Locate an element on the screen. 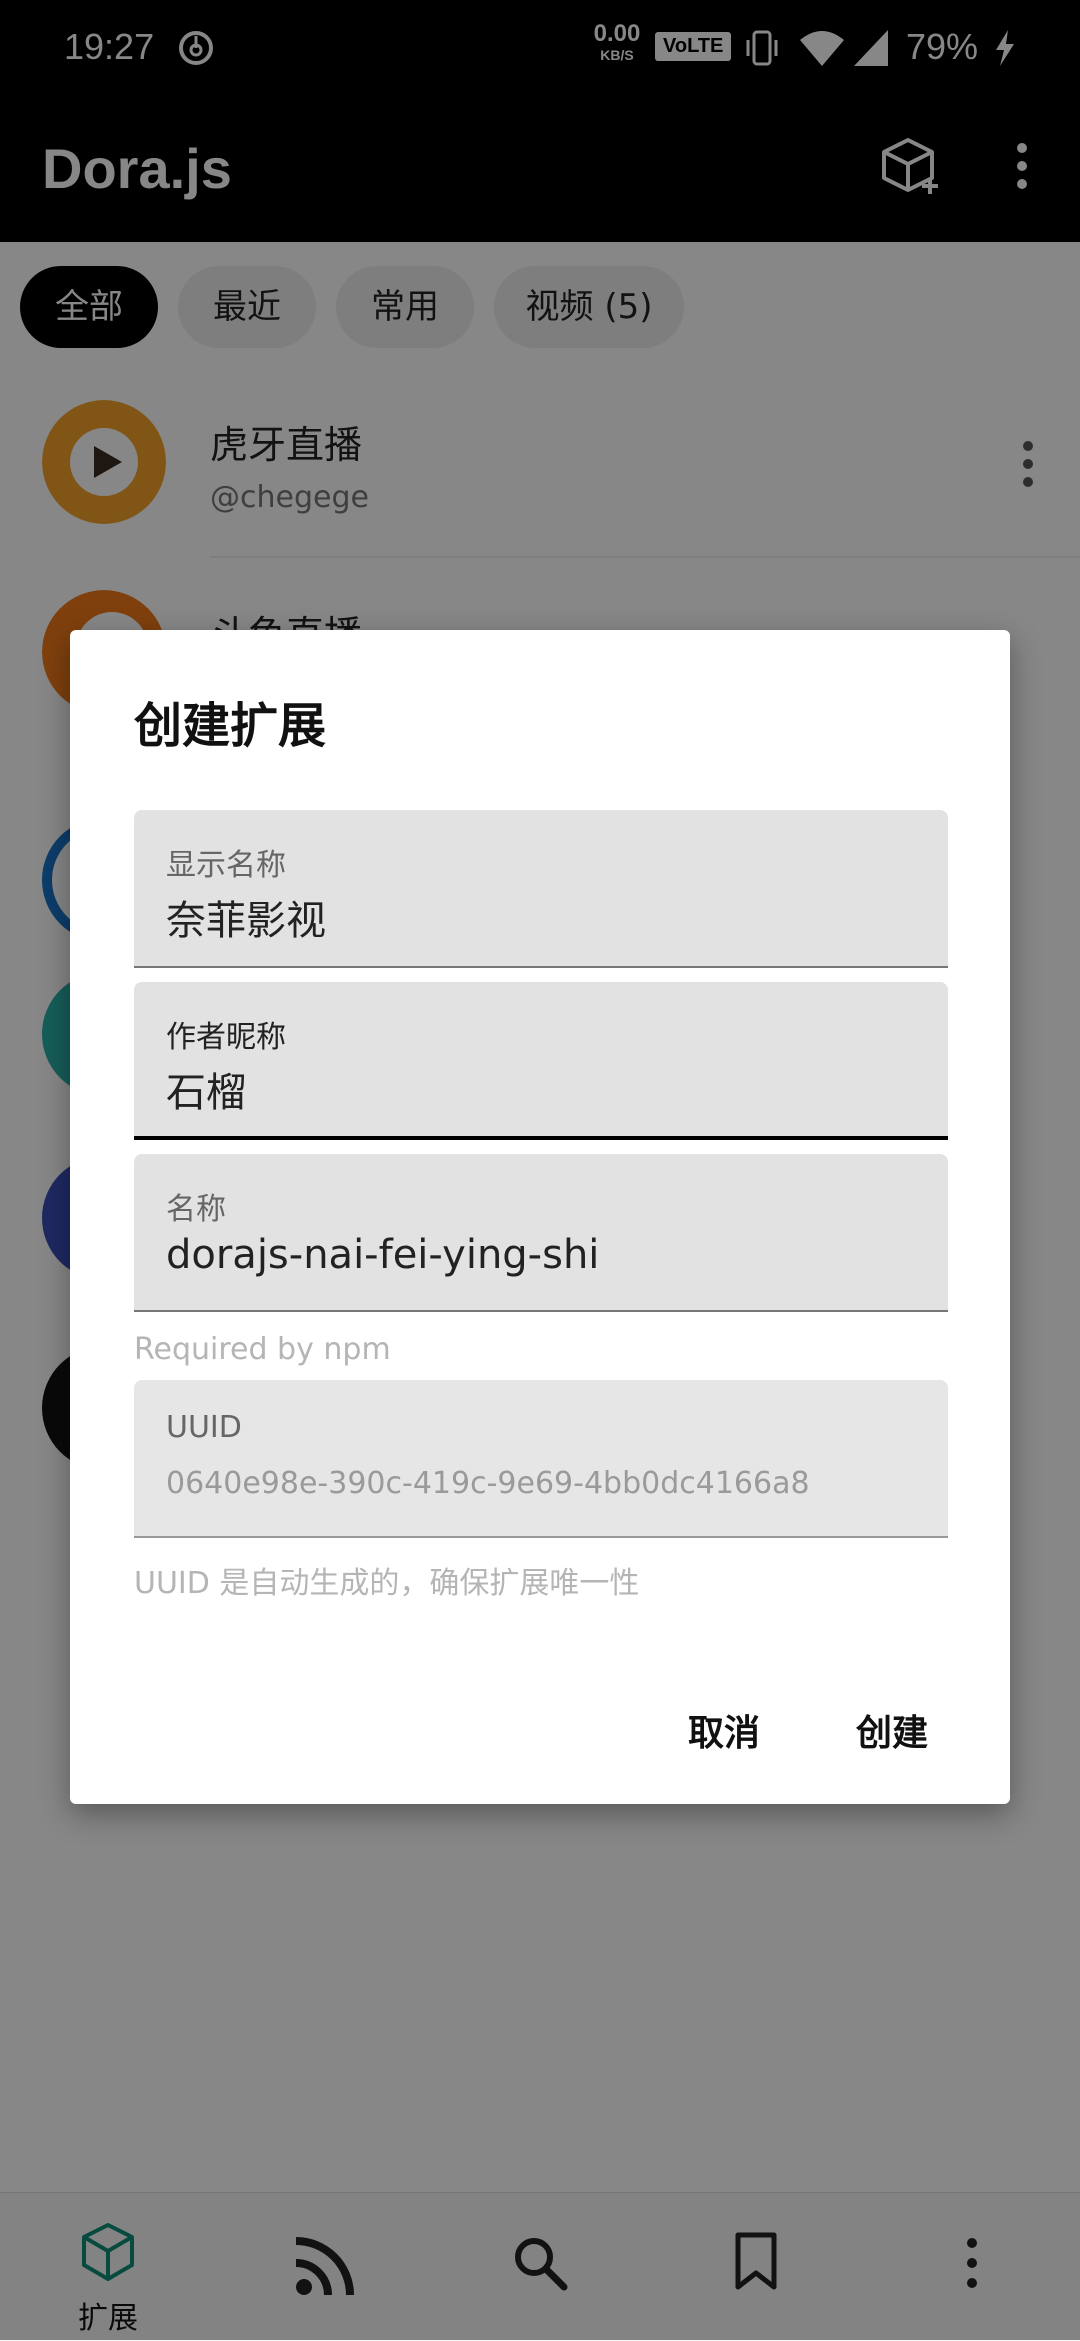  package-name-value: dorajs-nai-fei-ying-shi is located at coordinates (383, 1255).